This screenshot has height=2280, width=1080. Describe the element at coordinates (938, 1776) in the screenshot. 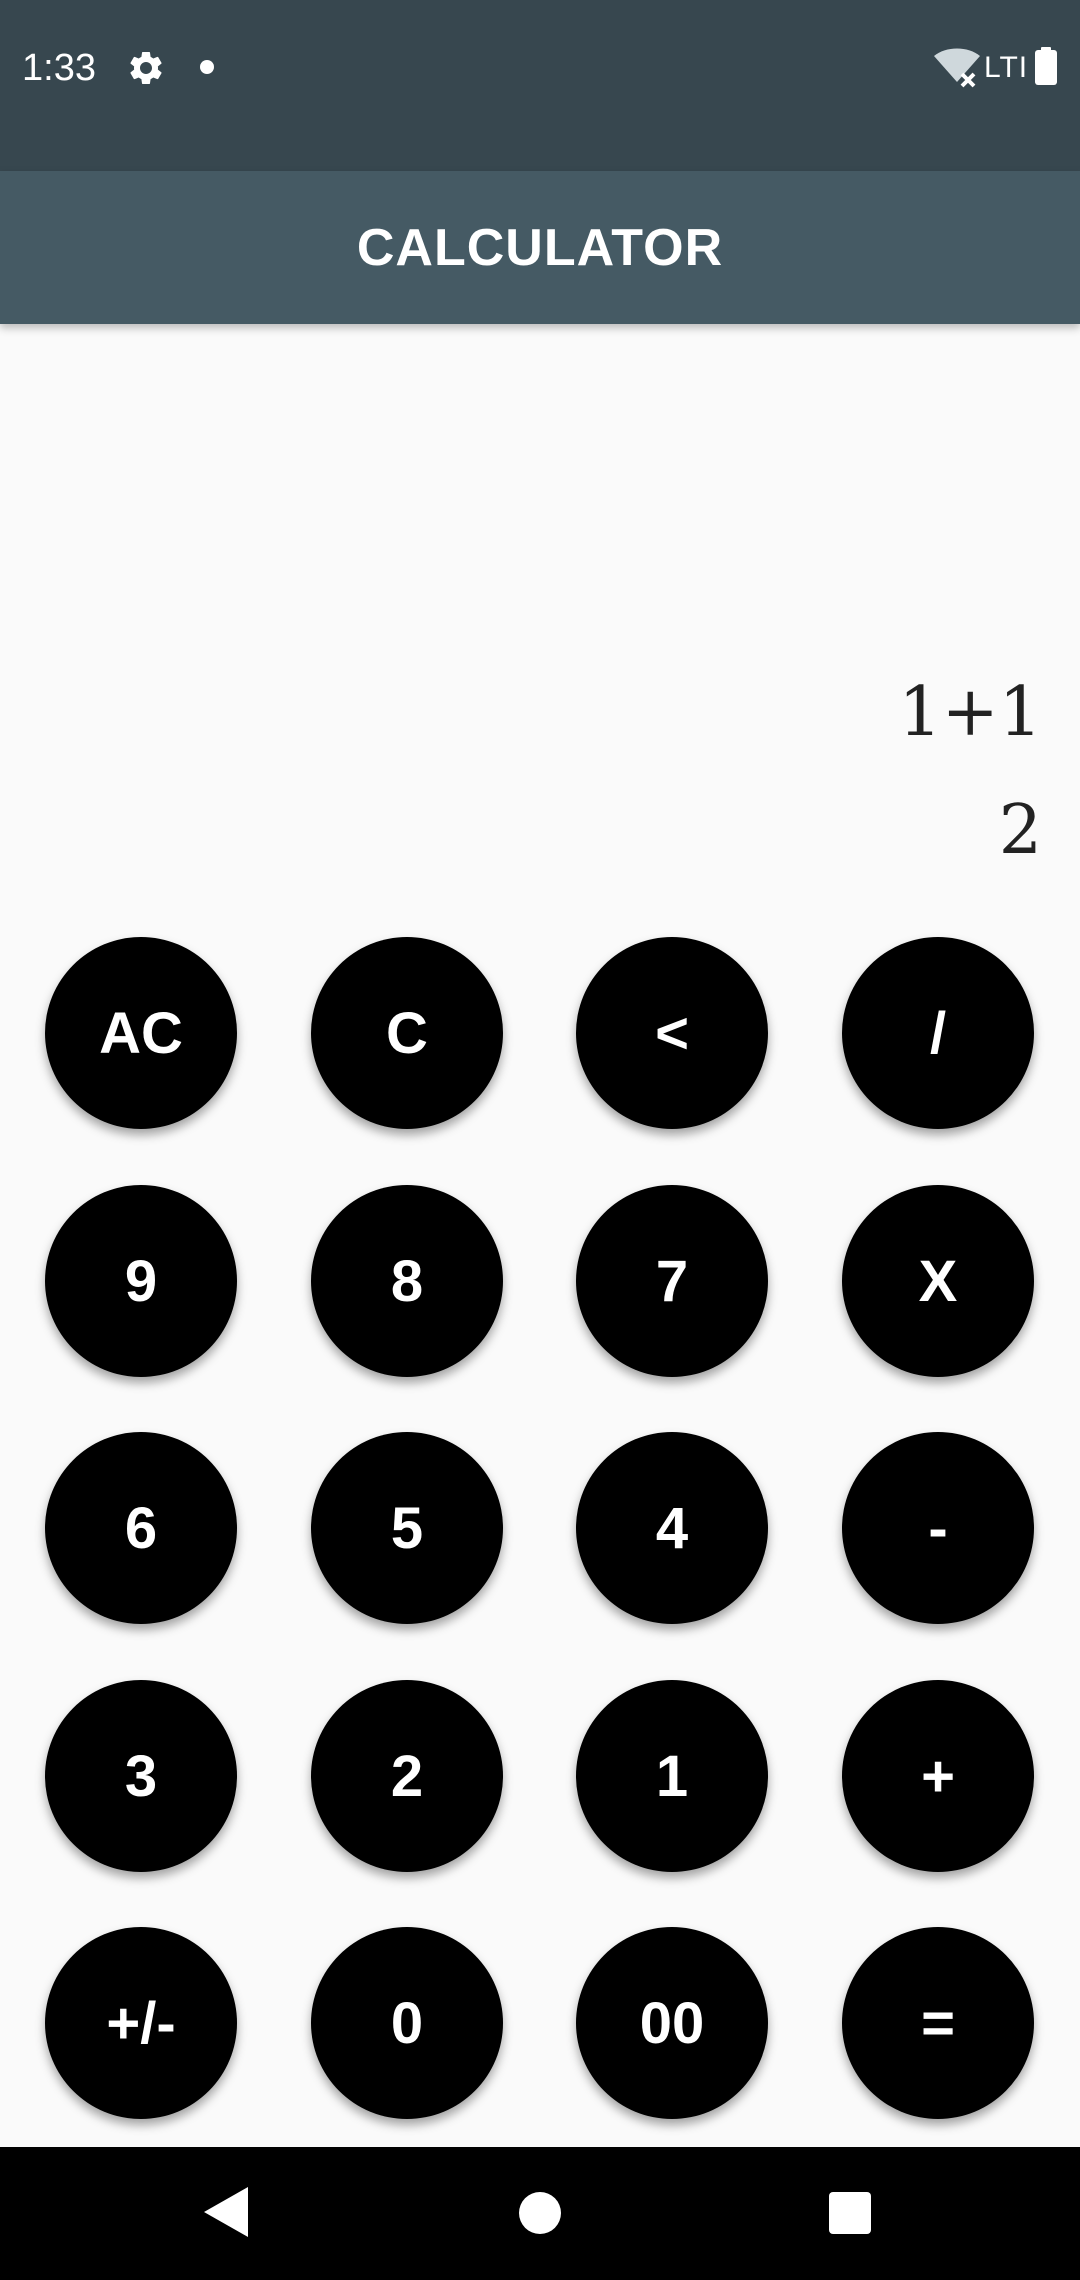

I see `add-button: +` at that location.